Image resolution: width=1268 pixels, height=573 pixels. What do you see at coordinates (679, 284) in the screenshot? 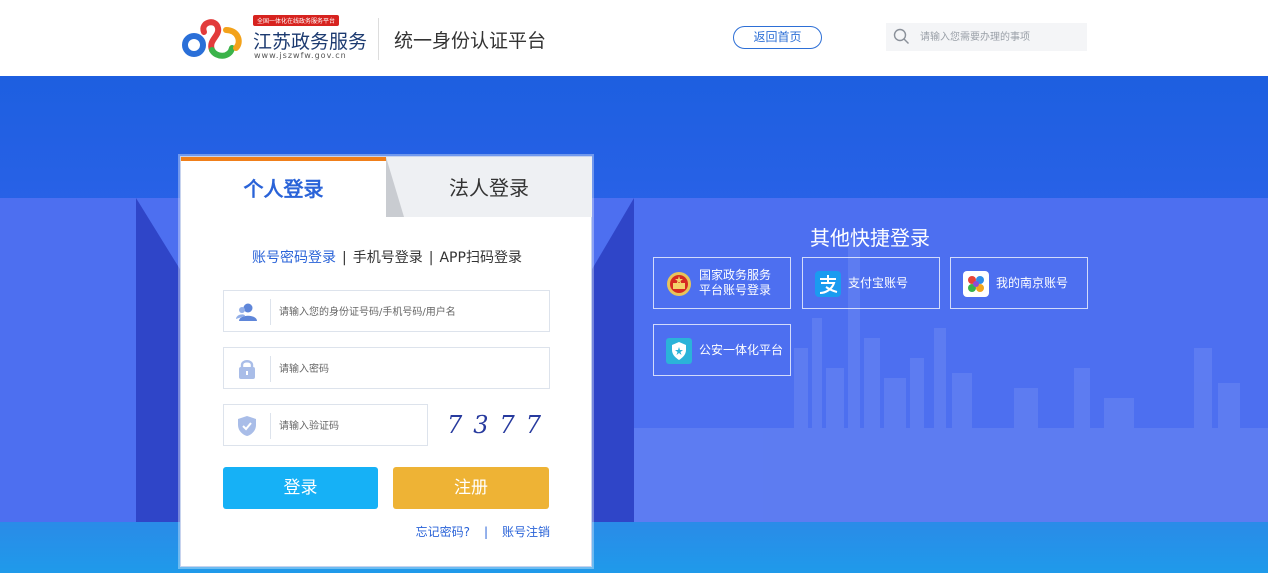
I see `national-emblem-icon` at bounding box center [679, 284].